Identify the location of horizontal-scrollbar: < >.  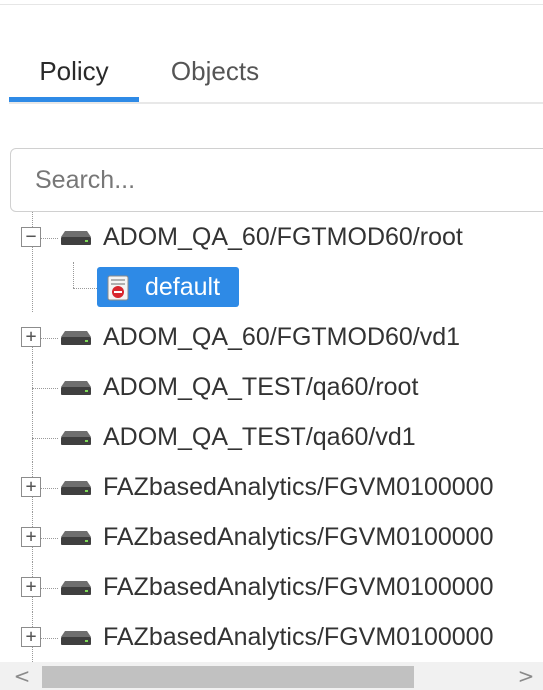
(271, 676).